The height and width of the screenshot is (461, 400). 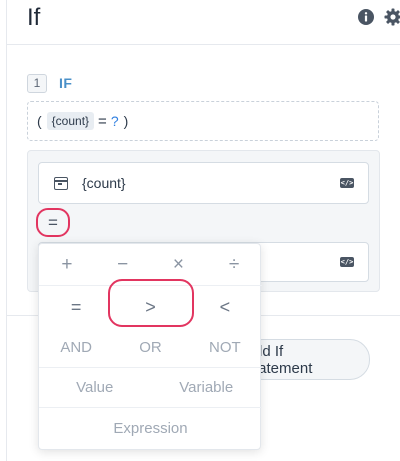 What do you see at coordinates (61, 183) in the screenshot?
I see `terminal-icon` at bounding box center [61, 183].